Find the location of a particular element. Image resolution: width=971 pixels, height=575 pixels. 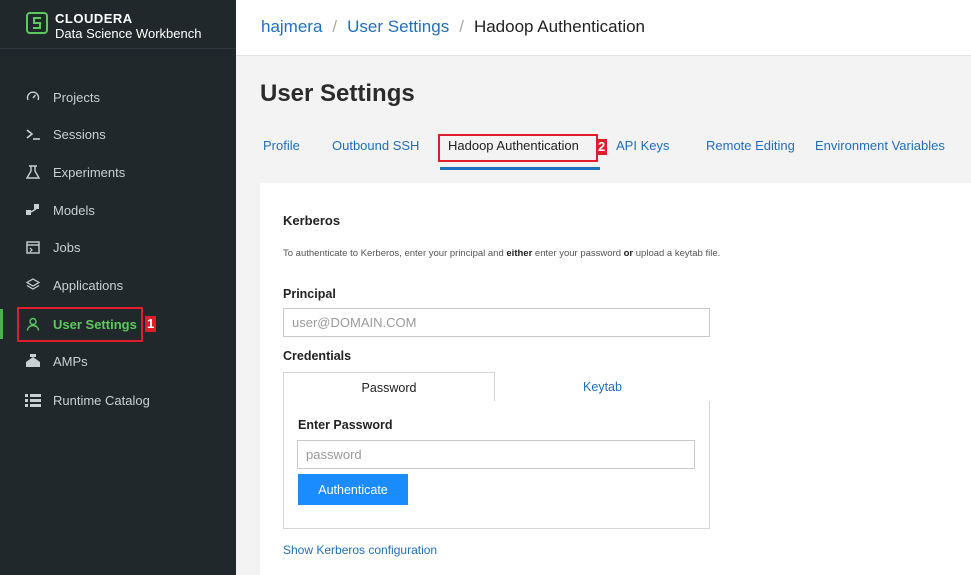

flask-icon is located at coordinates (33, 172).